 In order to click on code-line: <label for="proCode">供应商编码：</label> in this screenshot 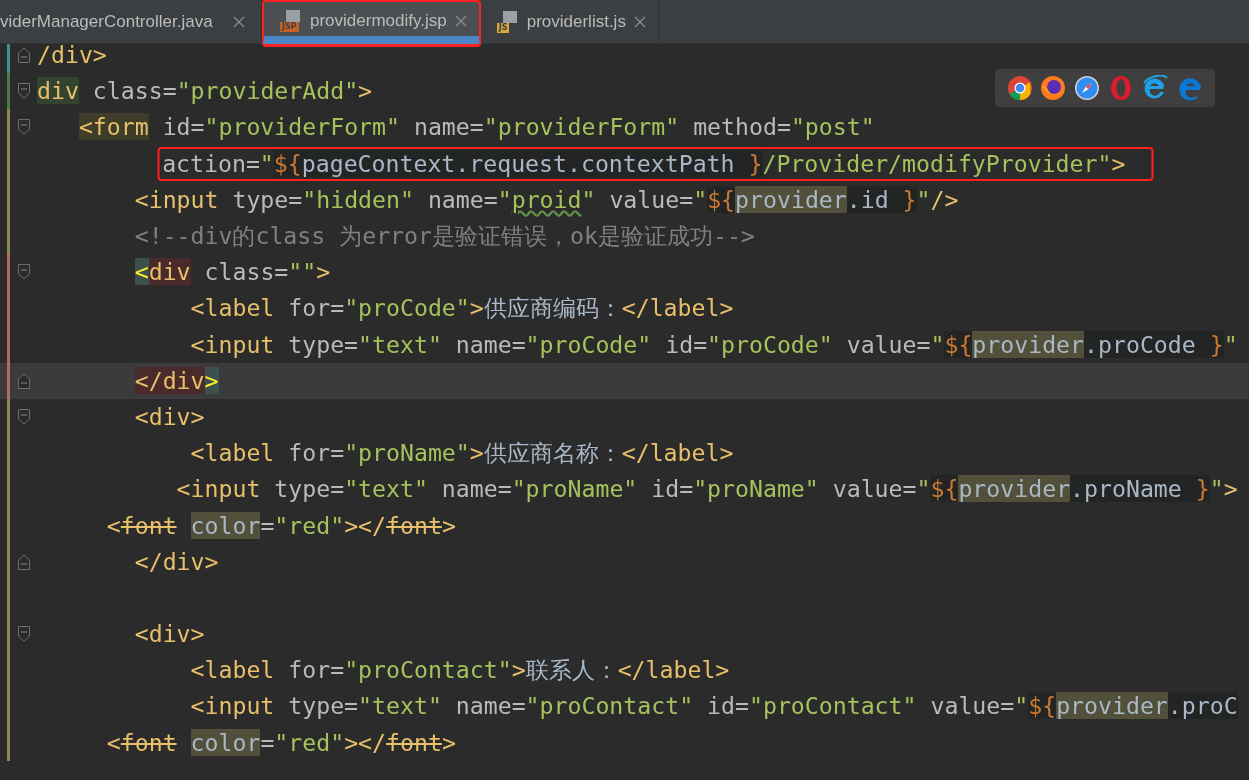, I will do `click(462, 308)`.